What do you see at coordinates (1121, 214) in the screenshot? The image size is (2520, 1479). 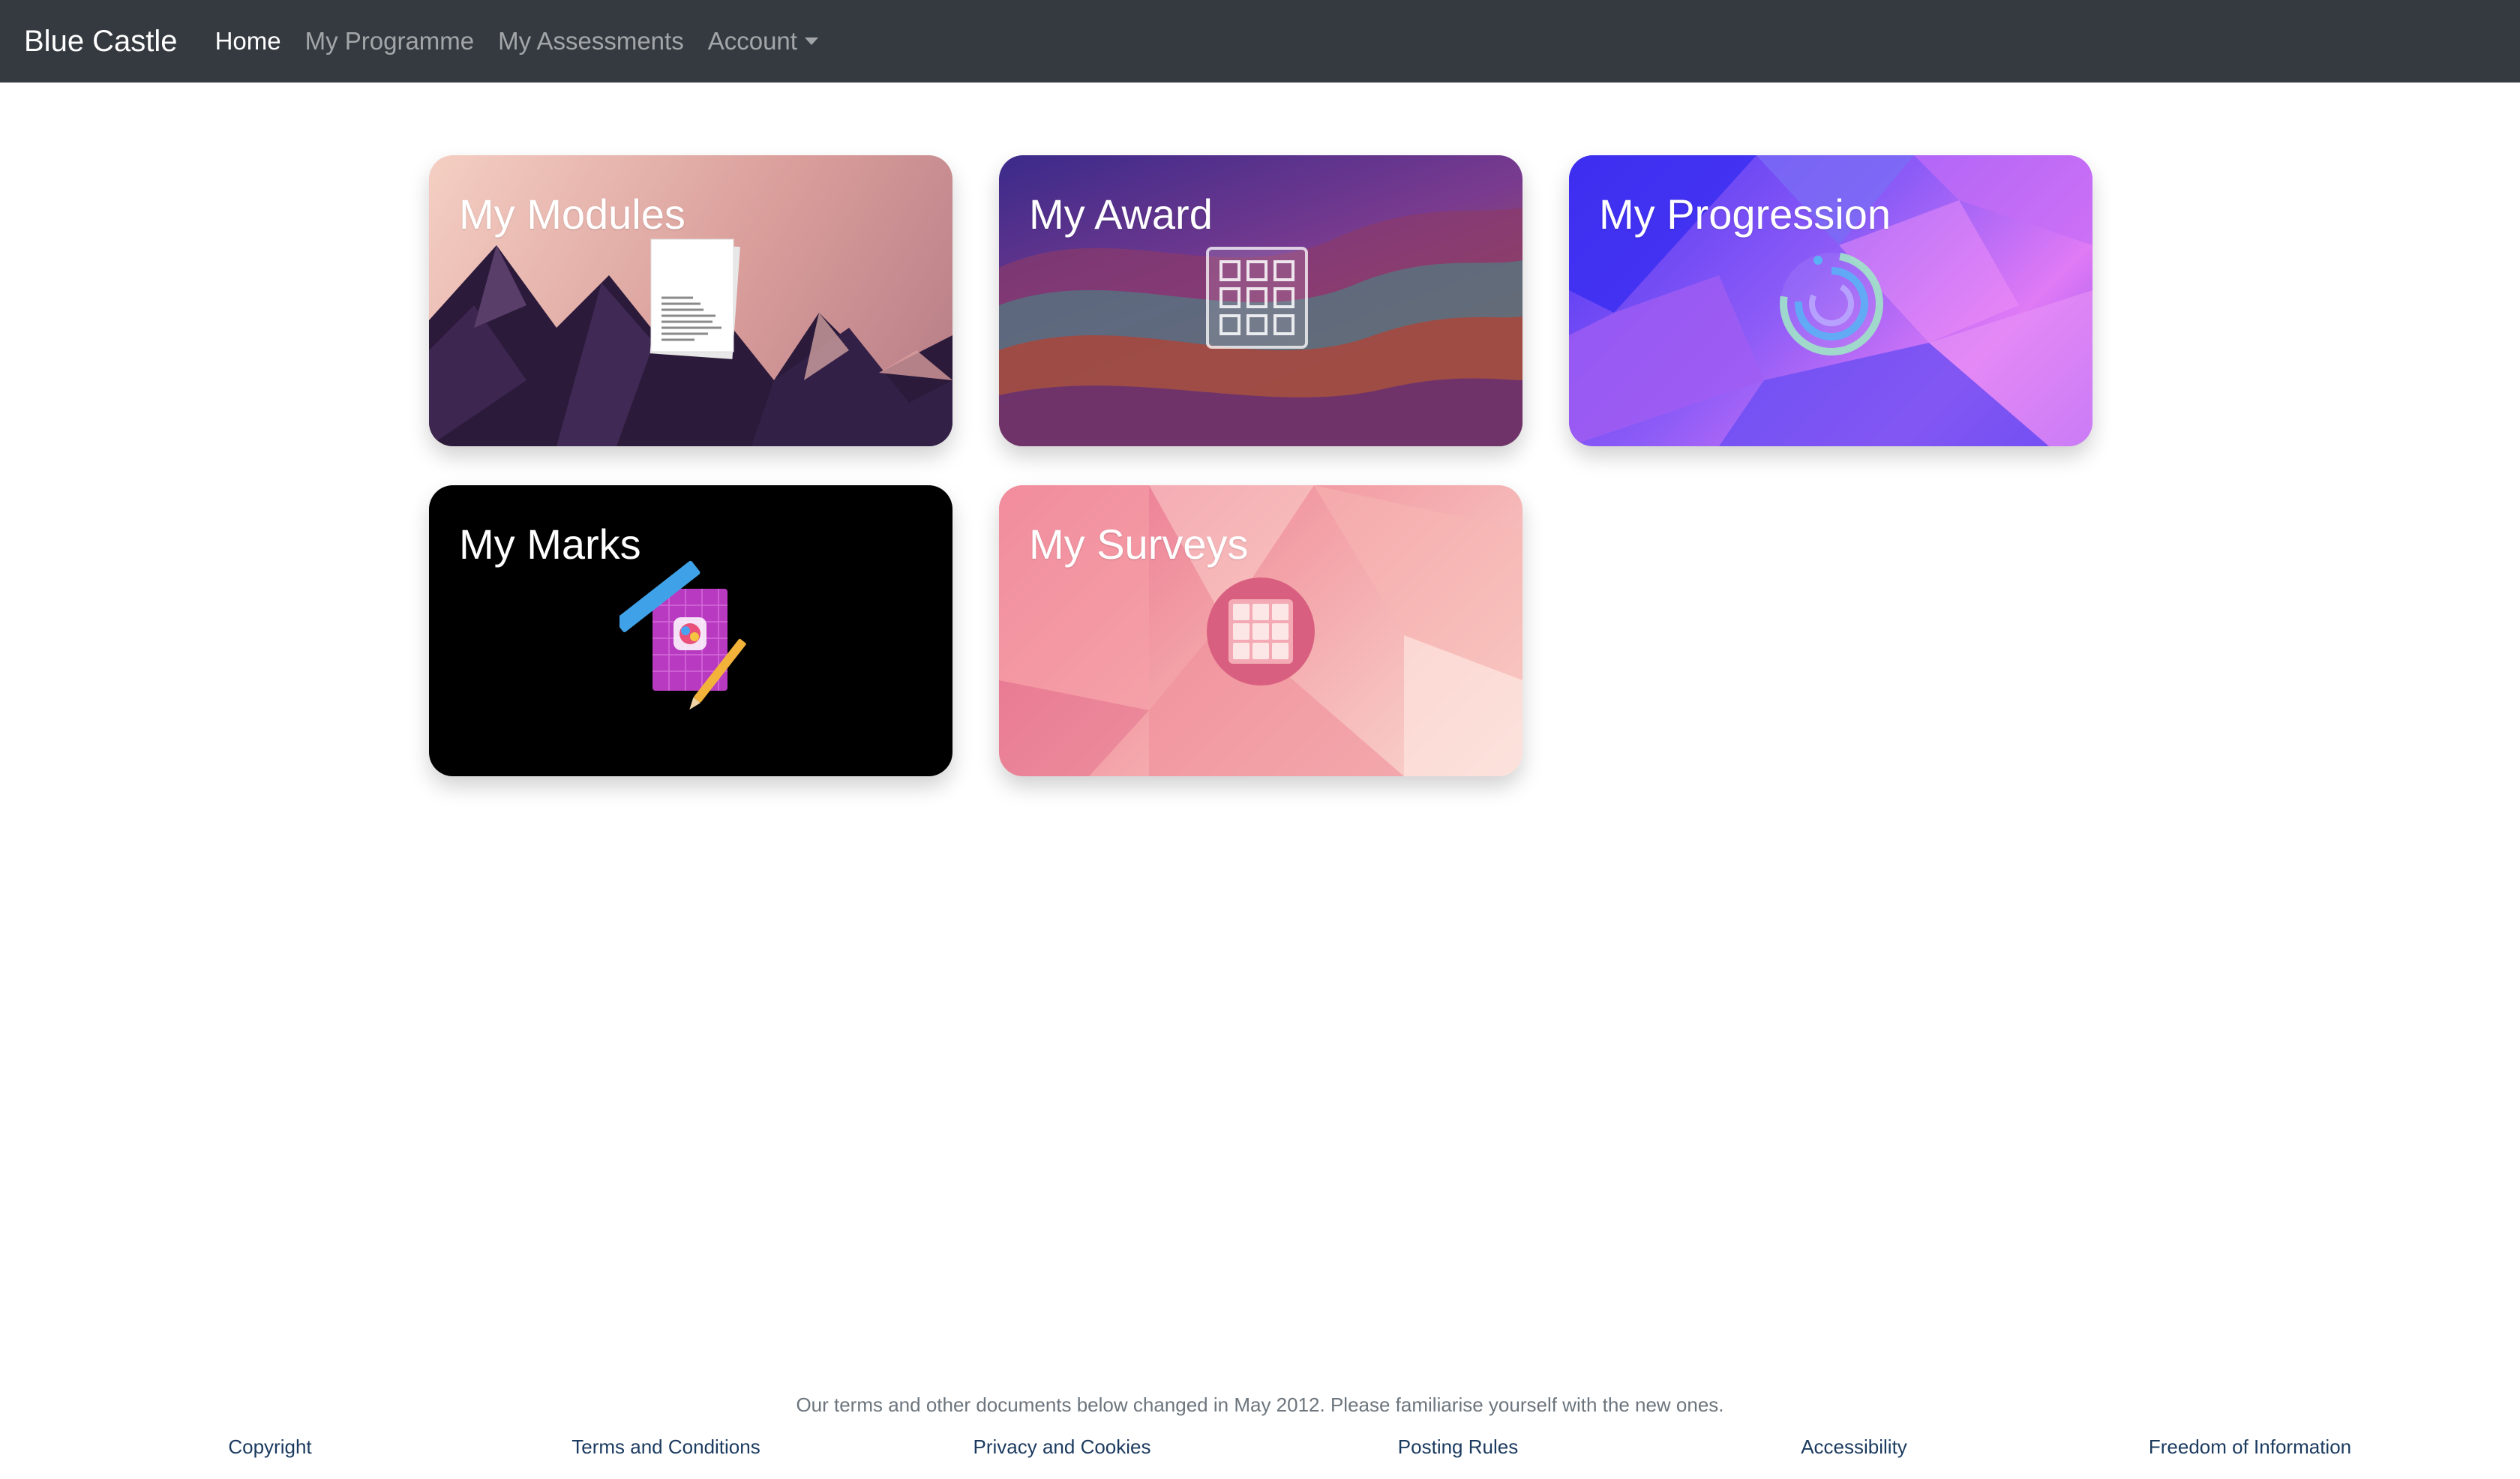 I see `tile-title: My Award` at bounding box center [1121, 214].